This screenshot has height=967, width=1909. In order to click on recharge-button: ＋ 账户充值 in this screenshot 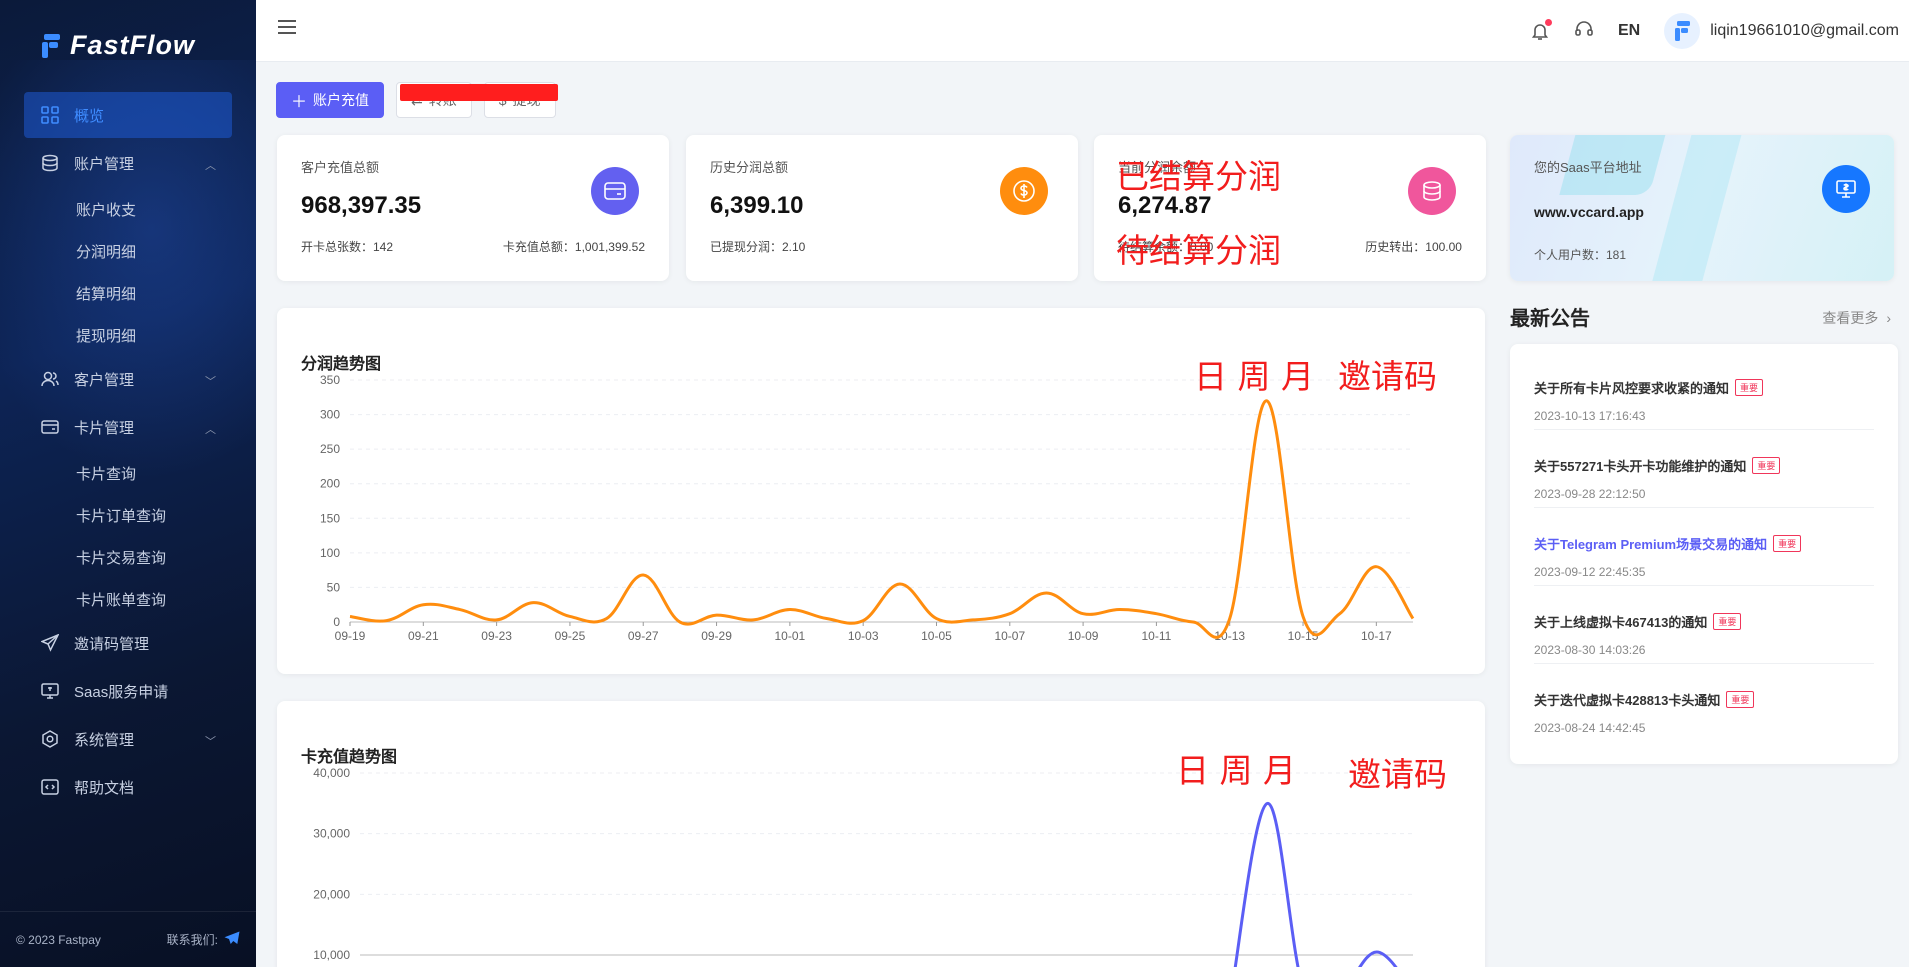, I will do `click(330, 100)`.